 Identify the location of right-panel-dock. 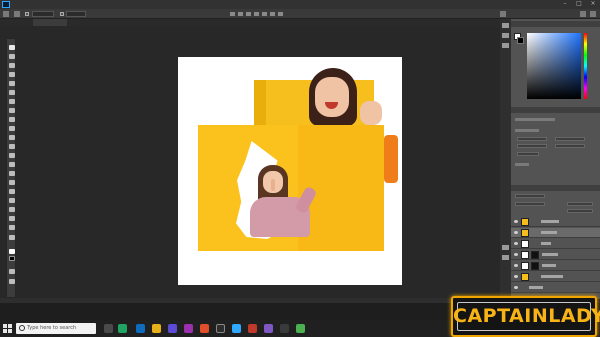
(555, 159).